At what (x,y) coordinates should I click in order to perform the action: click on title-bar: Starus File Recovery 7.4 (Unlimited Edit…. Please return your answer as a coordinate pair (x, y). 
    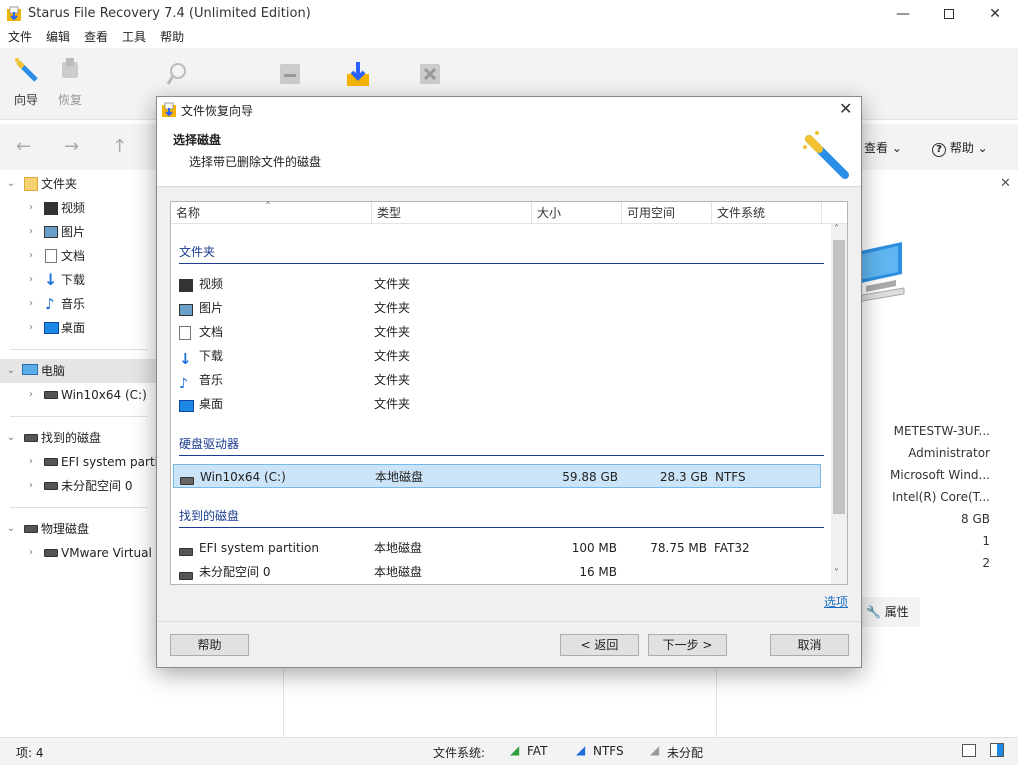
    Looking at the image, I should click on (509, 14).